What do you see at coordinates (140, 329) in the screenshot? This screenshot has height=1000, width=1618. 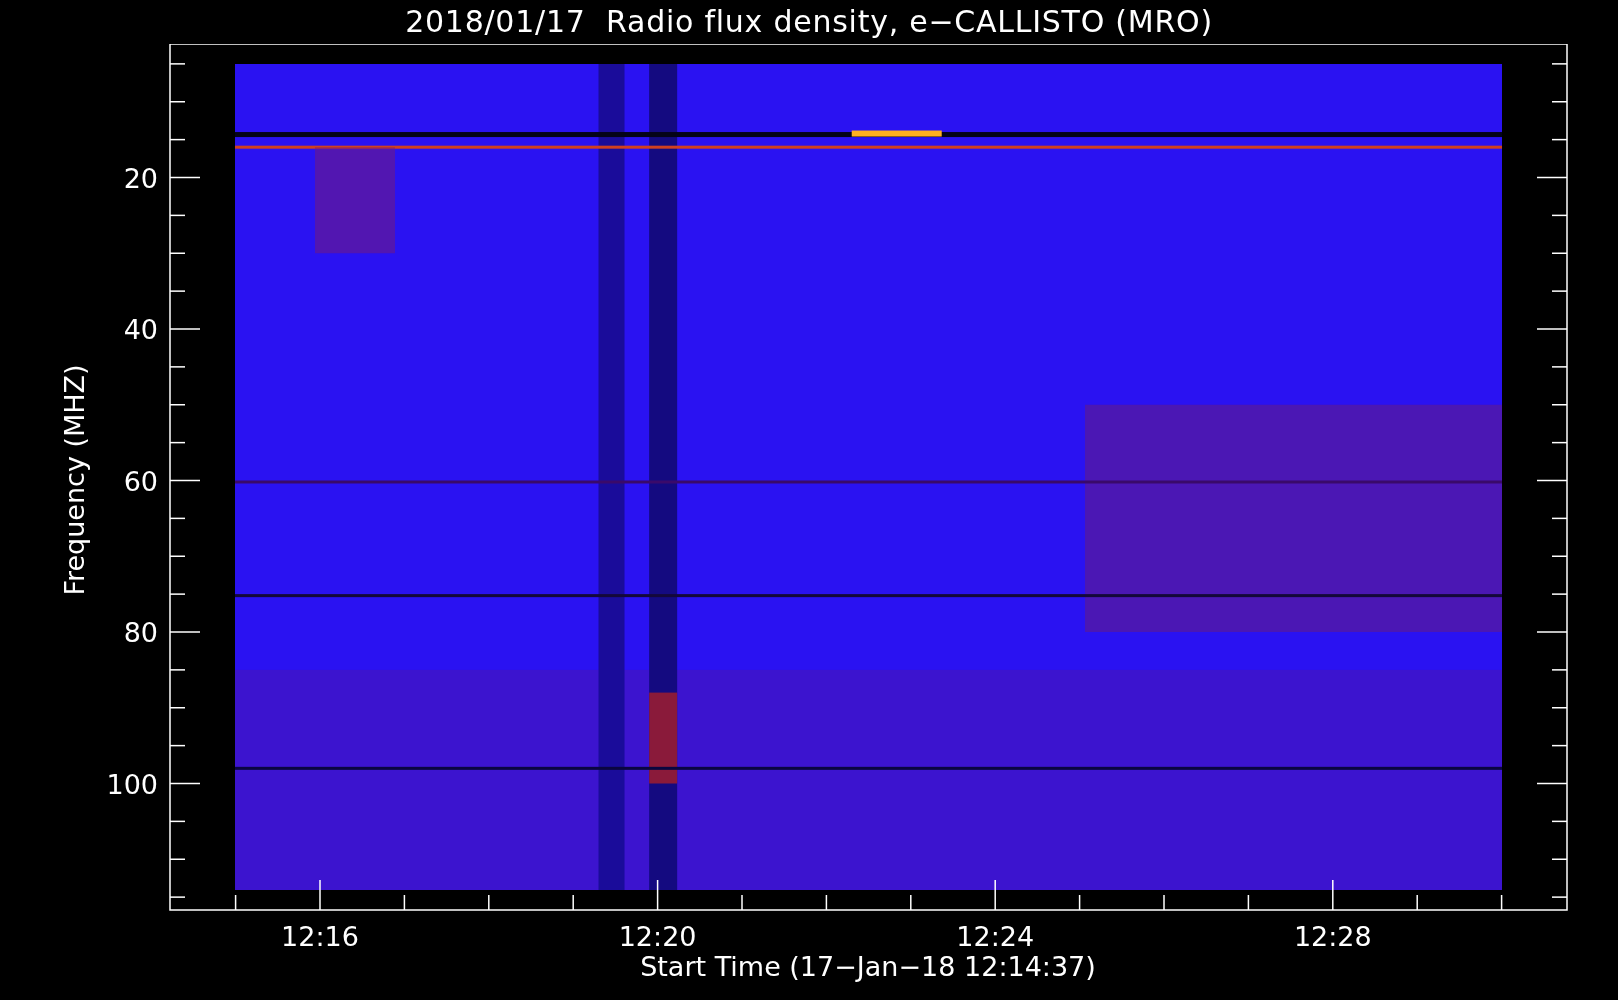 I see `y-tick-label: 40` at bounding box center [140, 329].